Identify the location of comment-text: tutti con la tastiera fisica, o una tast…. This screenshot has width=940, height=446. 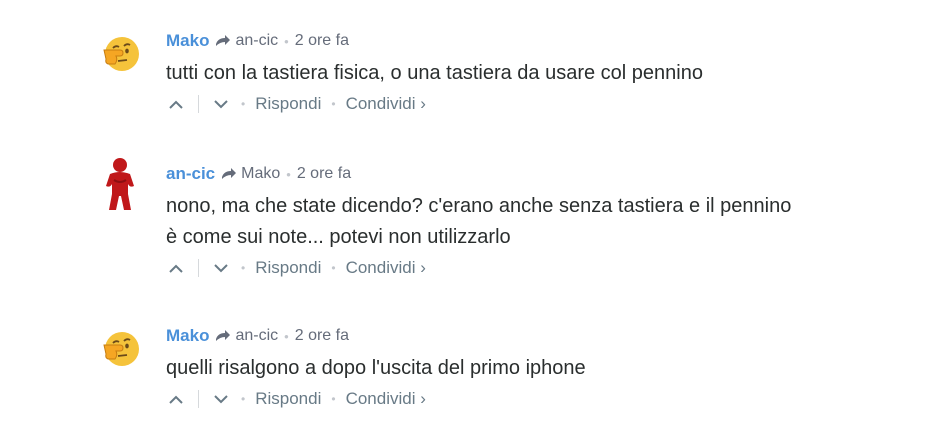
(533, 73).